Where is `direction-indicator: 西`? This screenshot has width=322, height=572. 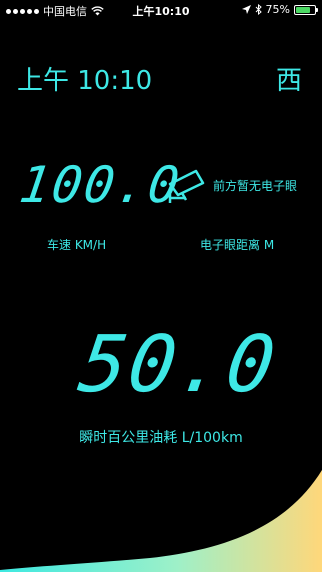 direction-indicator: 西 is located at coordinates (288, 81).